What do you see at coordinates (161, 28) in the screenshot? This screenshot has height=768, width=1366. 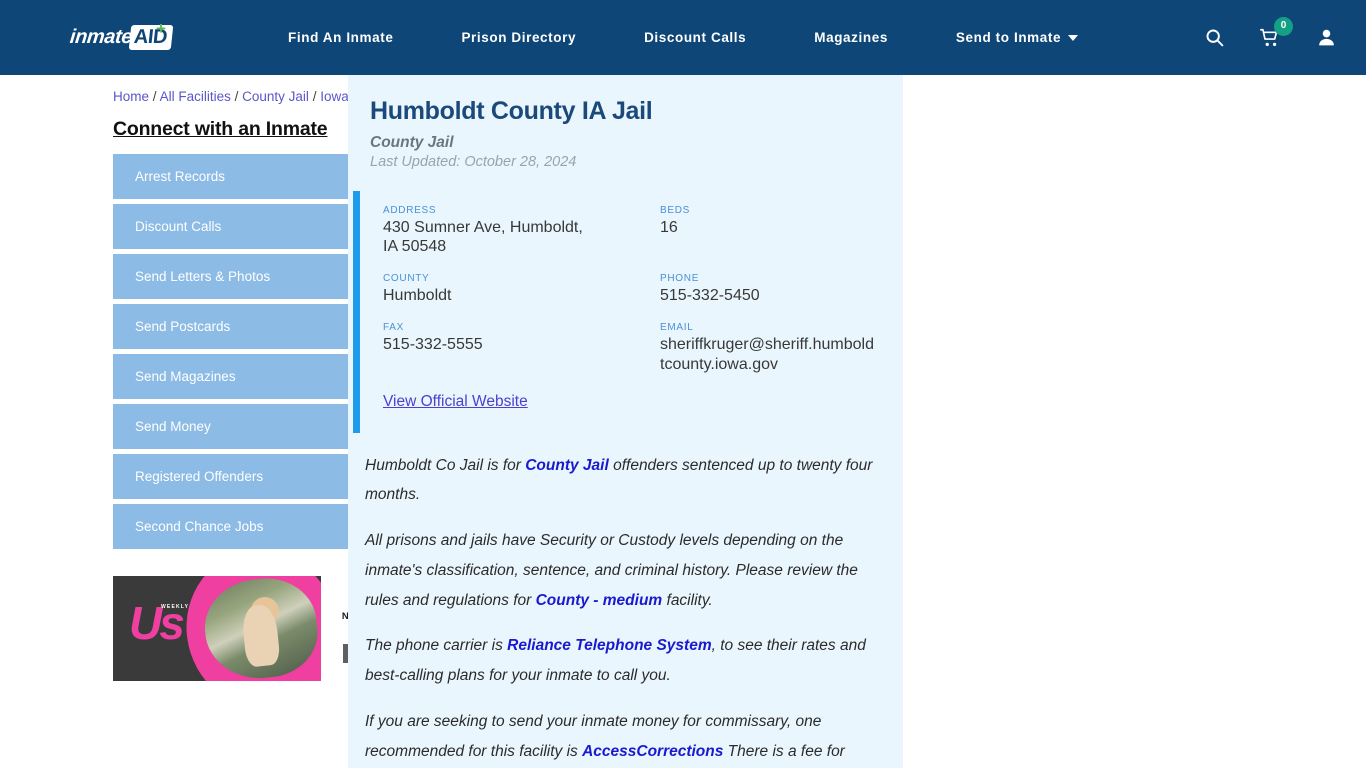 I see `logo-plus-icon: +` at bounding box center [161, 28].